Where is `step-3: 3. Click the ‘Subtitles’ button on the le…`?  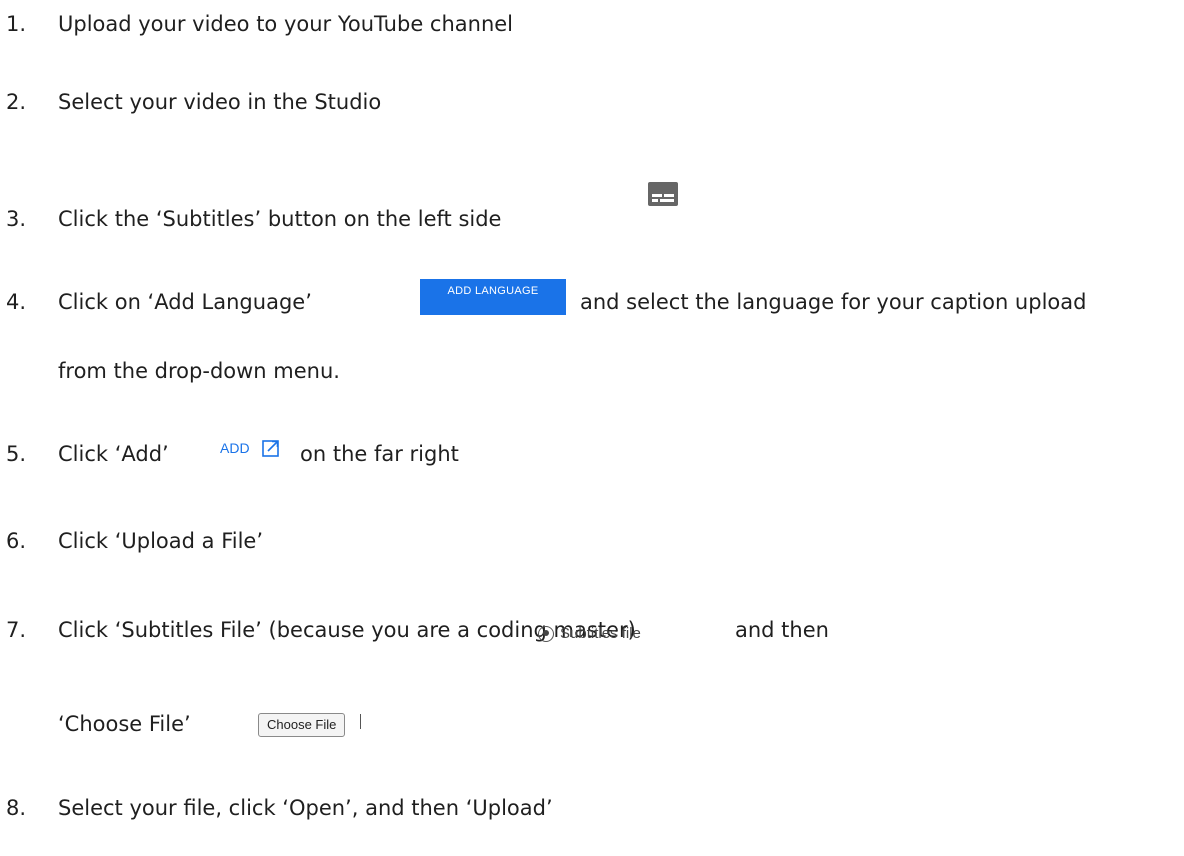
step-3: 3. Click the ‘Subtitles’ button on the le… is located at coordinates (253, 219).